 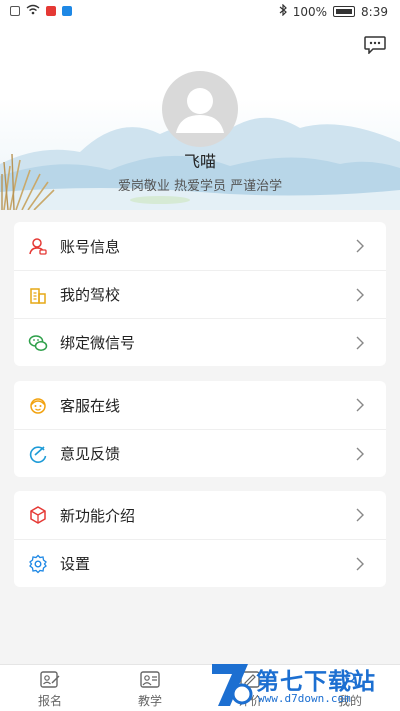 What do you see at coordinates (67, 11) in the screenshot?
I see `app-notification-icon` at bounding box center [67, 11].